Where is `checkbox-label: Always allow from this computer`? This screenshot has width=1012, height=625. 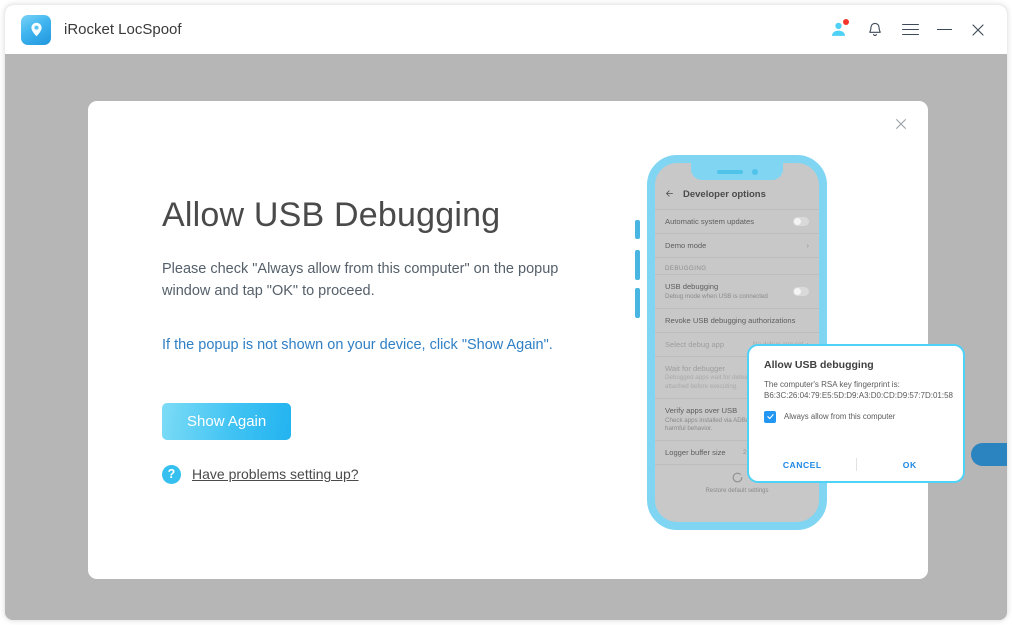
checkbox-label: Always allow from this computer is located at coordinates (840, 417).